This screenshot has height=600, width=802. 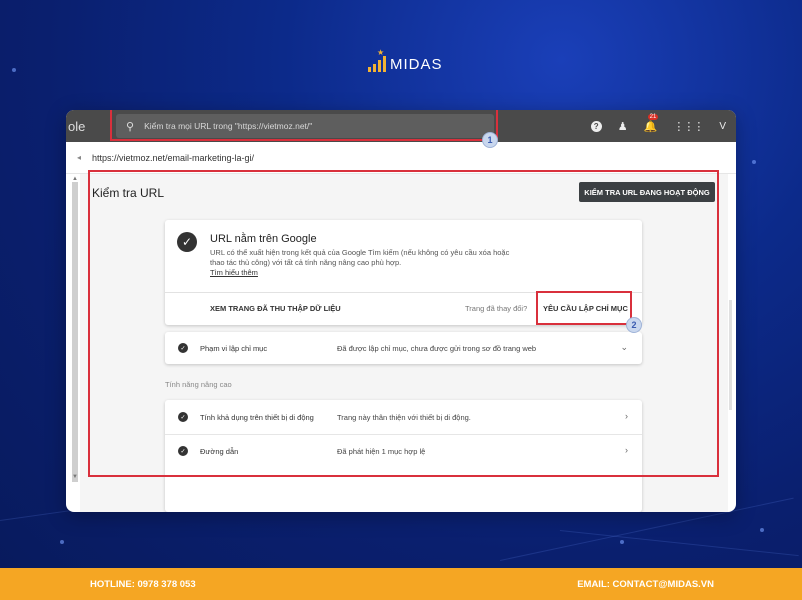 What do you see at coordinates (377, 60) in the screenshot?
I see `logo-bars-icon: ★` at bounding box center [377, 60].